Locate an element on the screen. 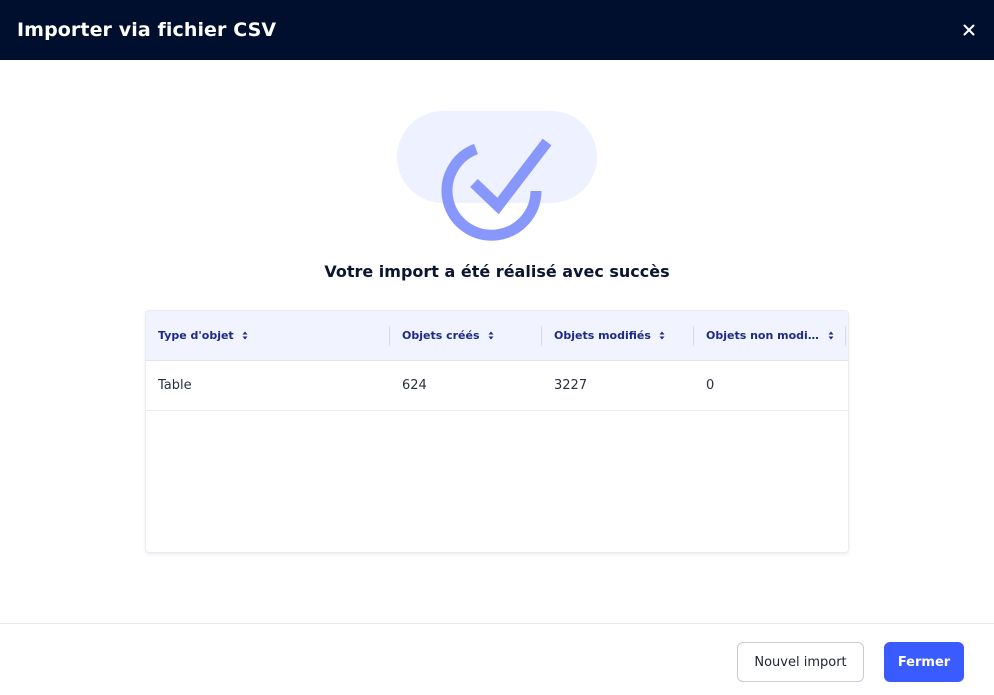  cell-created: 624 is located at coordinates (414, 385).